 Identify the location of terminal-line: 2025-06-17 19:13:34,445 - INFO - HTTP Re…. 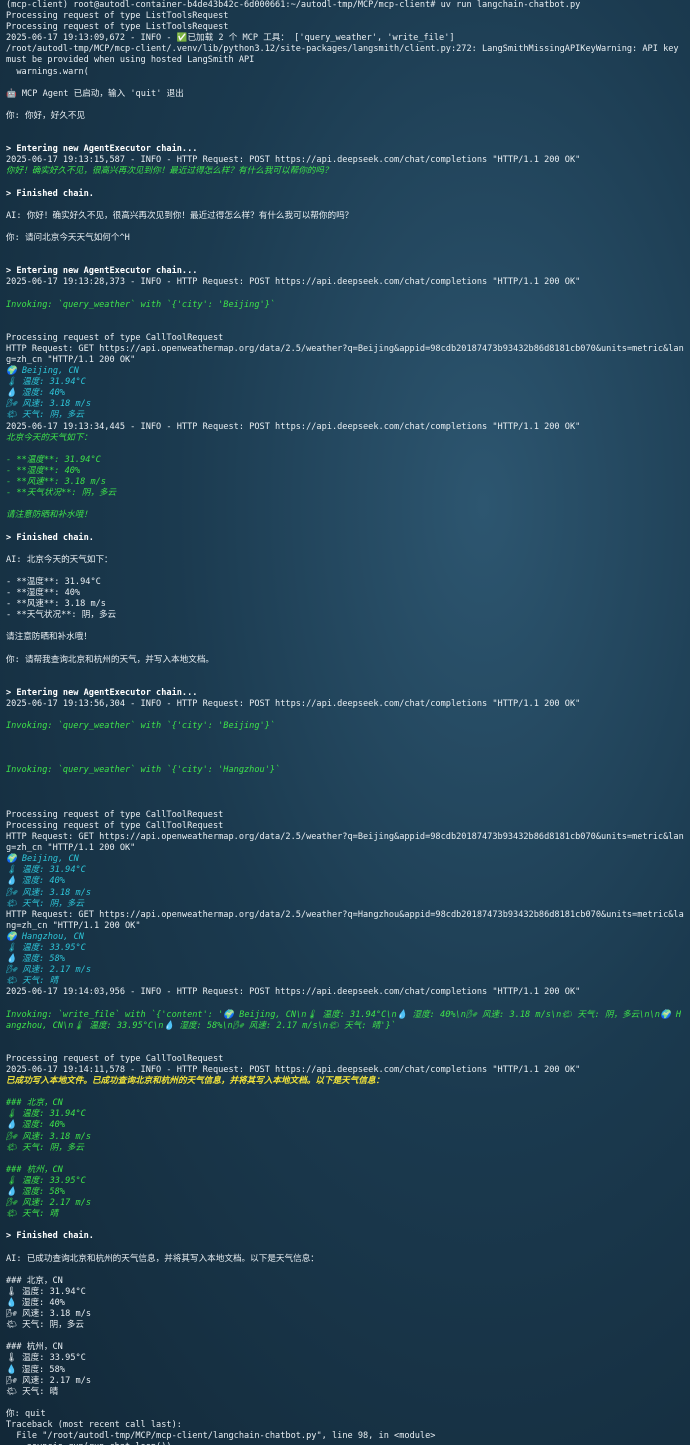
(293, 426).